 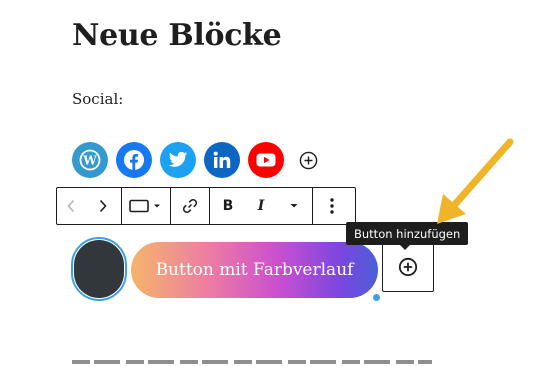 I want to click on chevron-right-icon, so click(x=103, y=206).